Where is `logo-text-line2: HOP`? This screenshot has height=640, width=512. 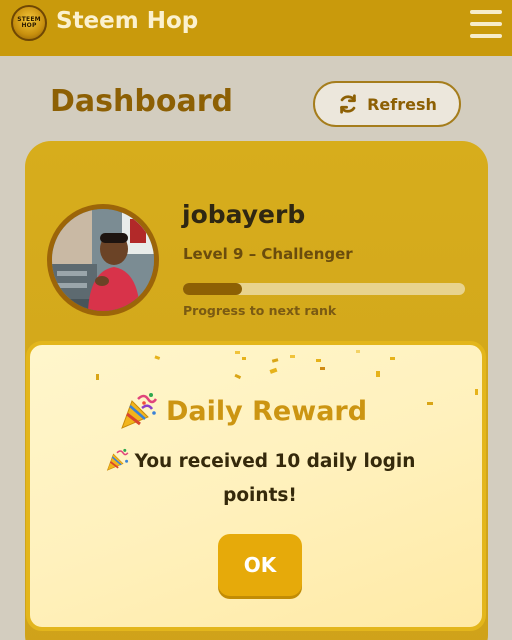
logo-text-line2: HOP is located at coordinates (29, 25).